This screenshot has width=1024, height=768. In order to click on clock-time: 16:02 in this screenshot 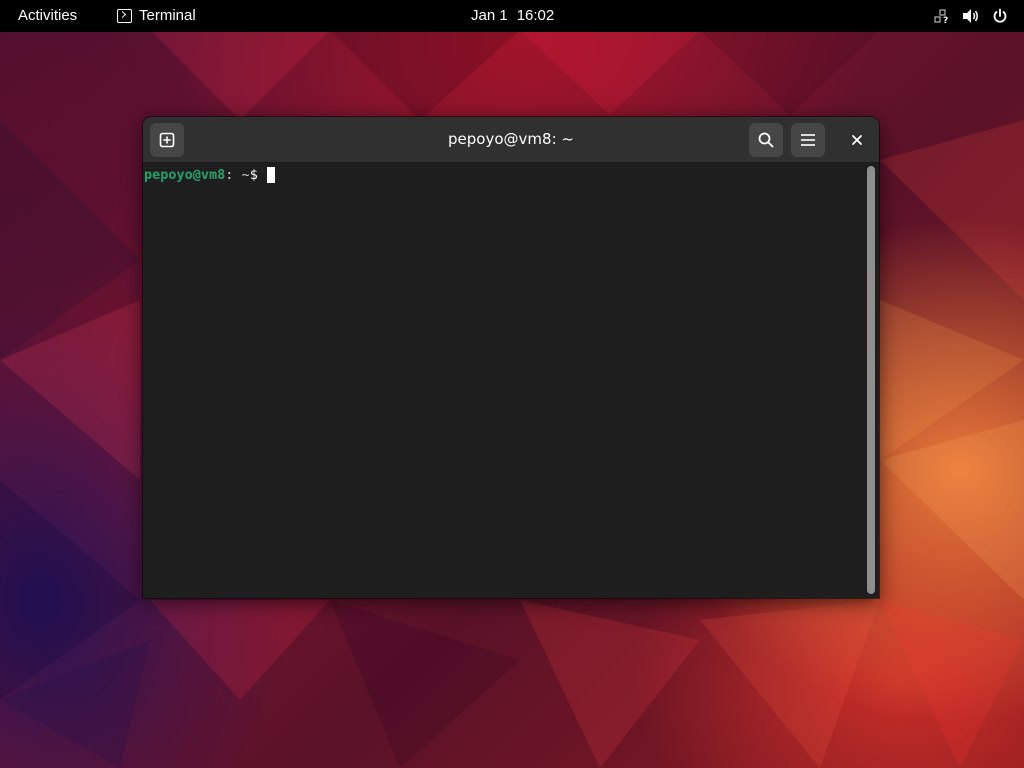, I will do `click(535, 15)`.